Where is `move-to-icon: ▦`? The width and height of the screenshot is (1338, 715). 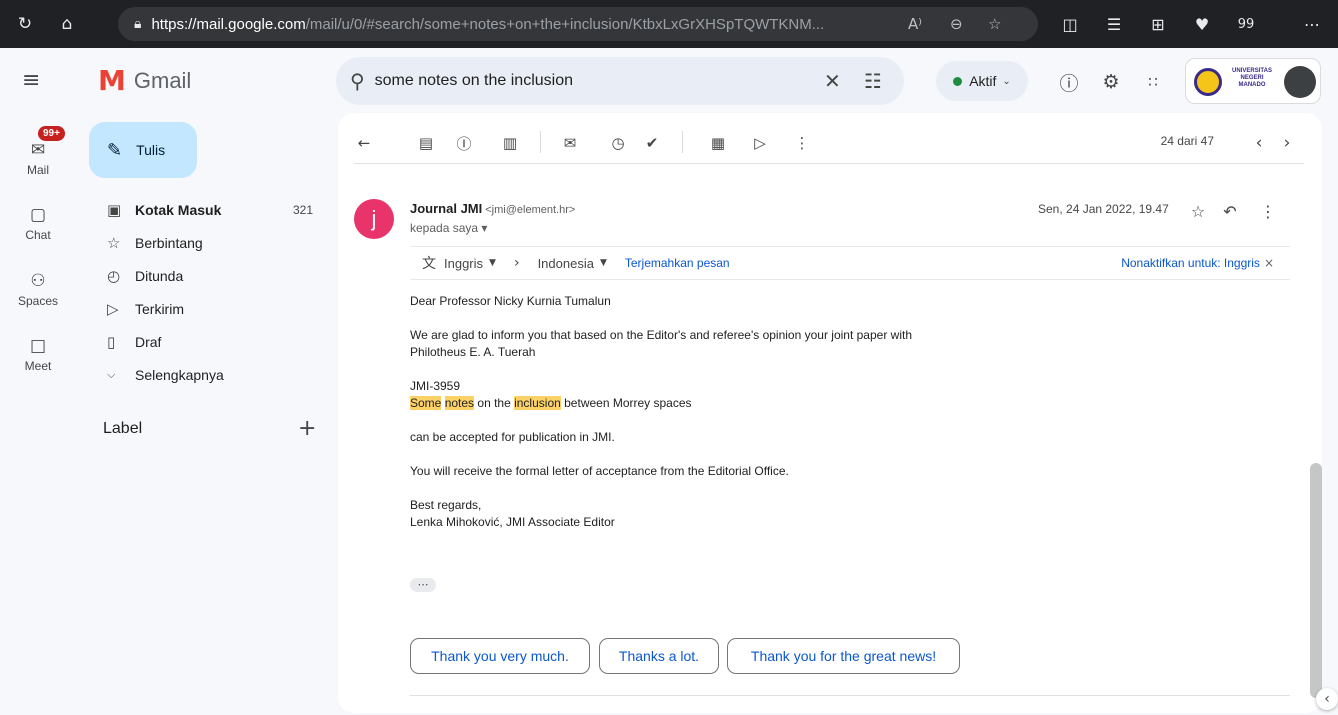 move-to-icon: ▦ is located at coordinates (718, 143).